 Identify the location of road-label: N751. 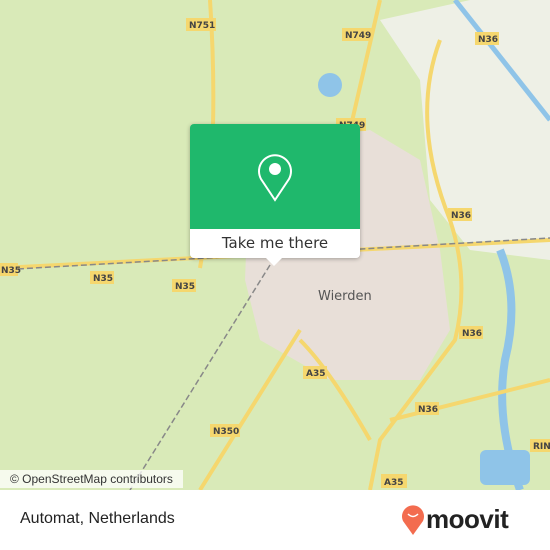
(202, 26).